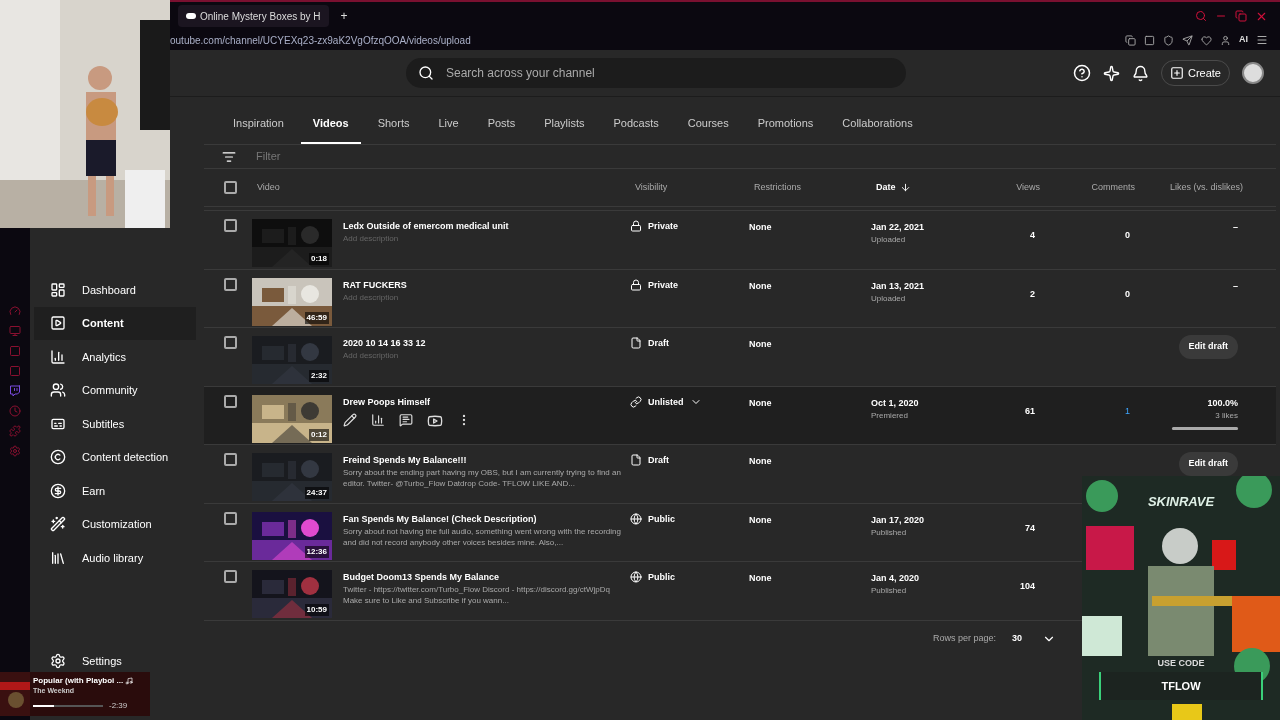 This screenshot has height=720, width=1280. What do you see at coordinates (258, 124) in the screenshot?
I see `tab: Inspiration` at bounding box center [258, 124].